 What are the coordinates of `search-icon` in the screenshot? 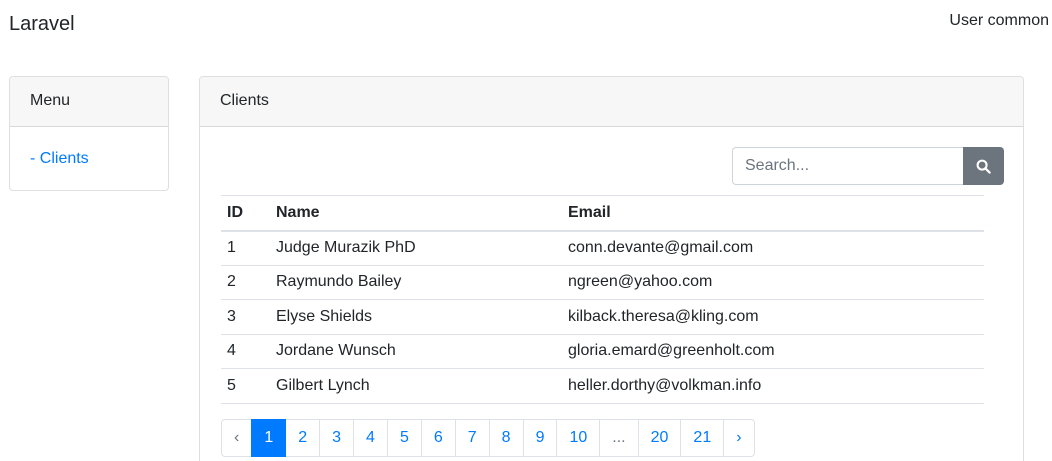 It's located at (983, 166).